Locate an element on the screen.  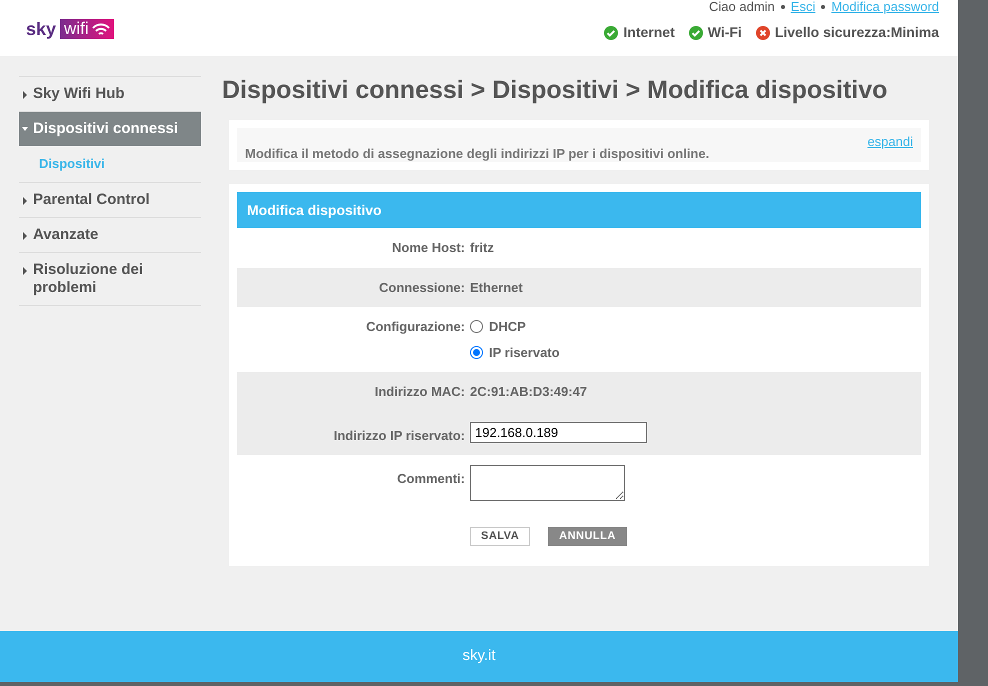
sidebar-item: Avanzate is located at coordinates (110, 235).